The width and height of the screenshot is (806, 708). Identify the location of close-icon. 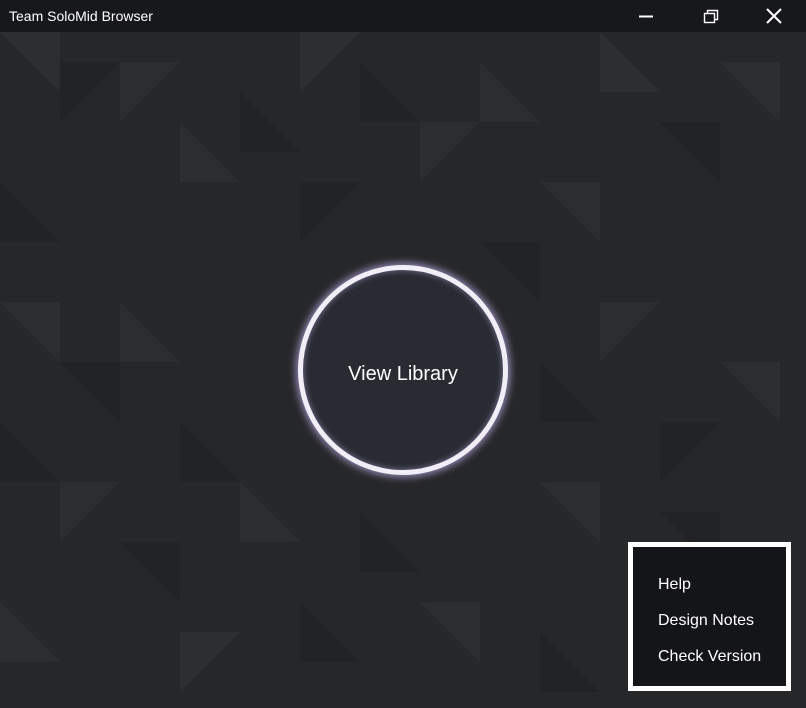
(774, 16).